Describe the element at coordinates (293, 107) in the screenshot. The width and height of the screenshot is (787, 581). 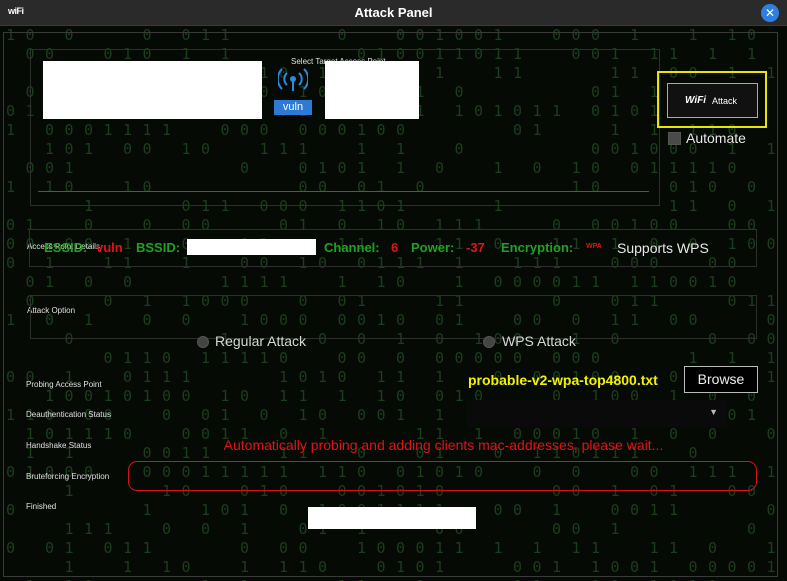
I see `ap-vuln-tag: vuln` at that location.